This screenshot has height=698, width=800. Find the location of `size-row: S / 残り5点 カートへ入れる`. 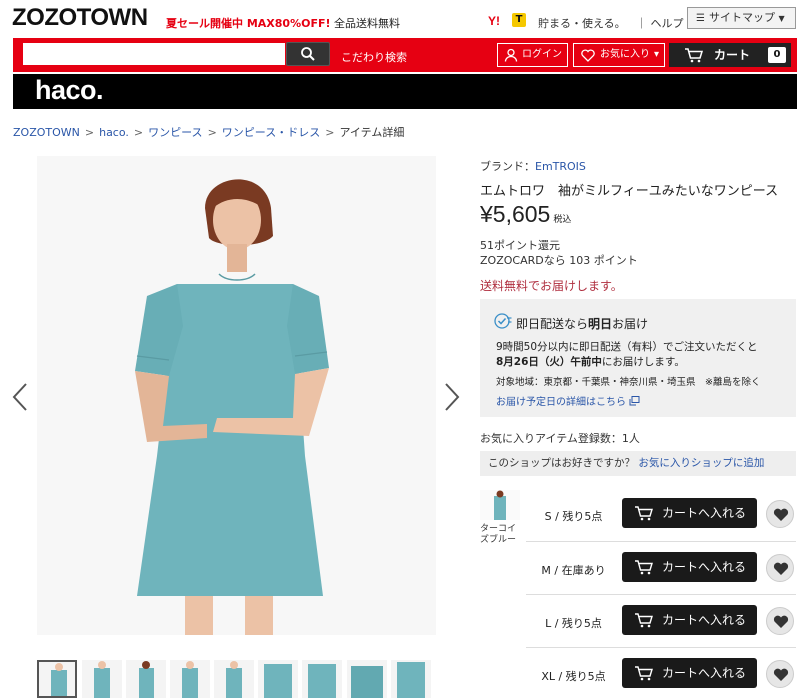

size-row: S / 残り5点 カートへ入れる is located at coordinates (661, 514).